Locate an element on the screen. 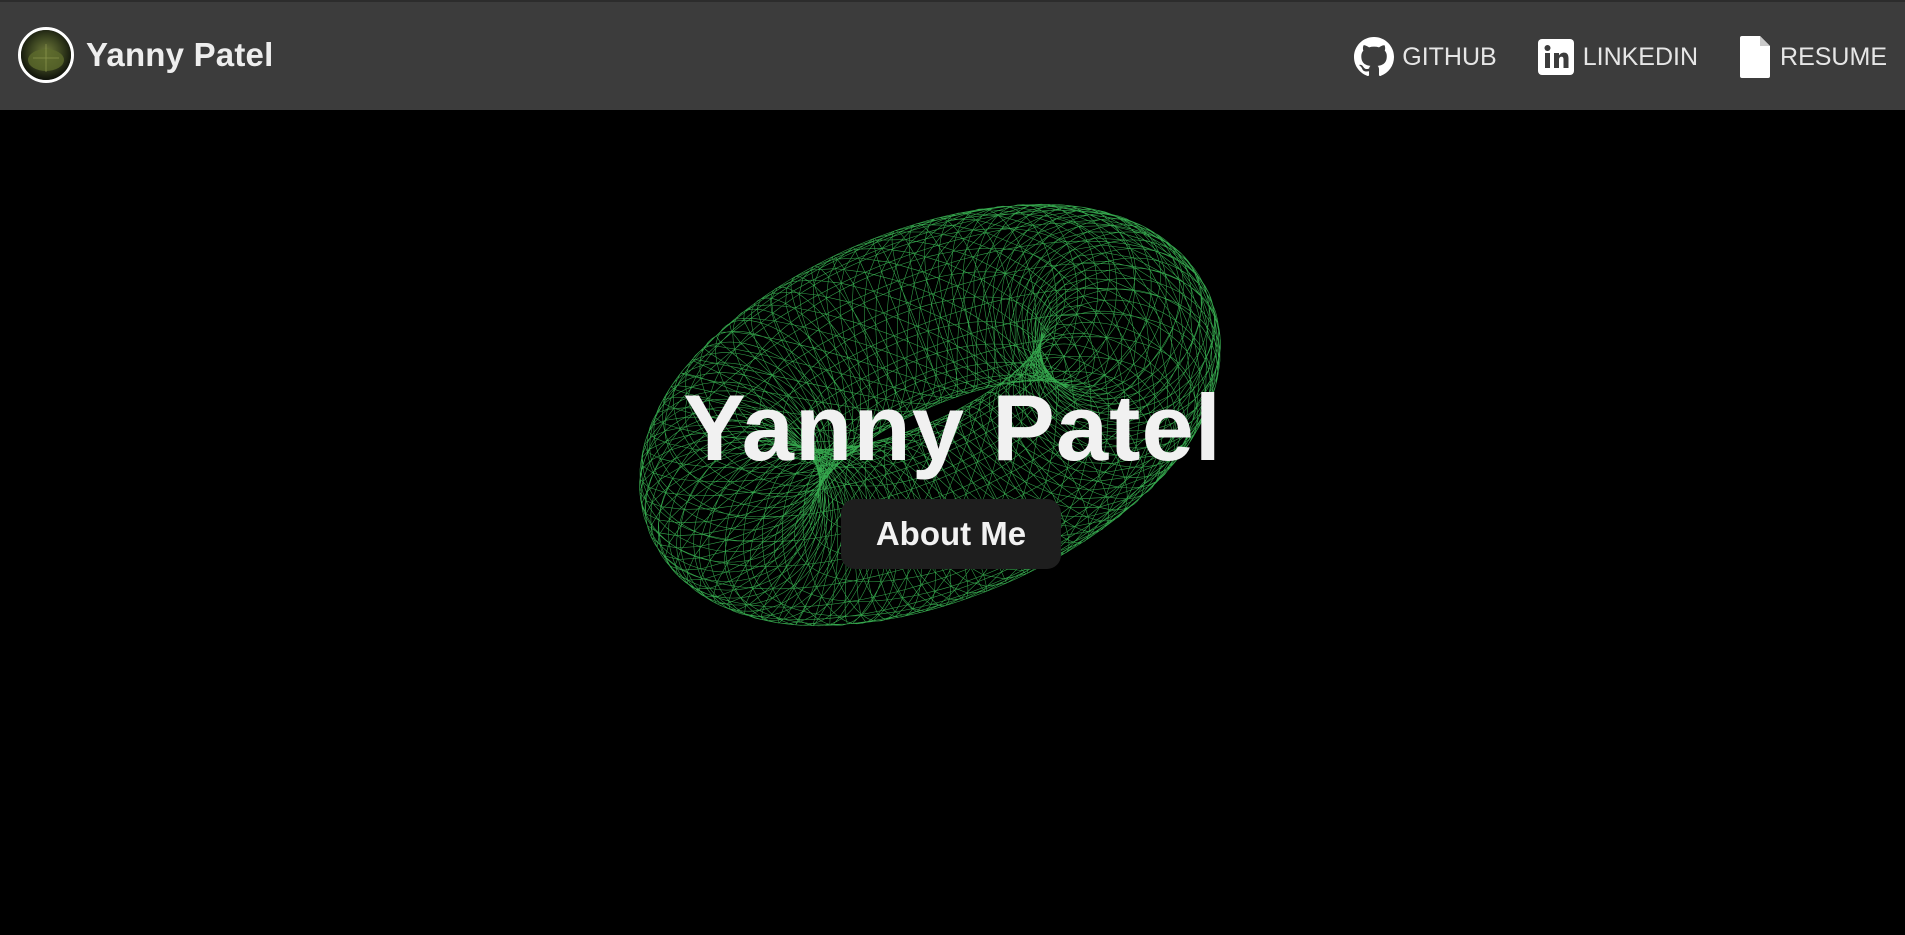 Image resolution: width=1905 pixels, height=935 pixels. about-me-button: About Me is located at coordinates (951, 534).